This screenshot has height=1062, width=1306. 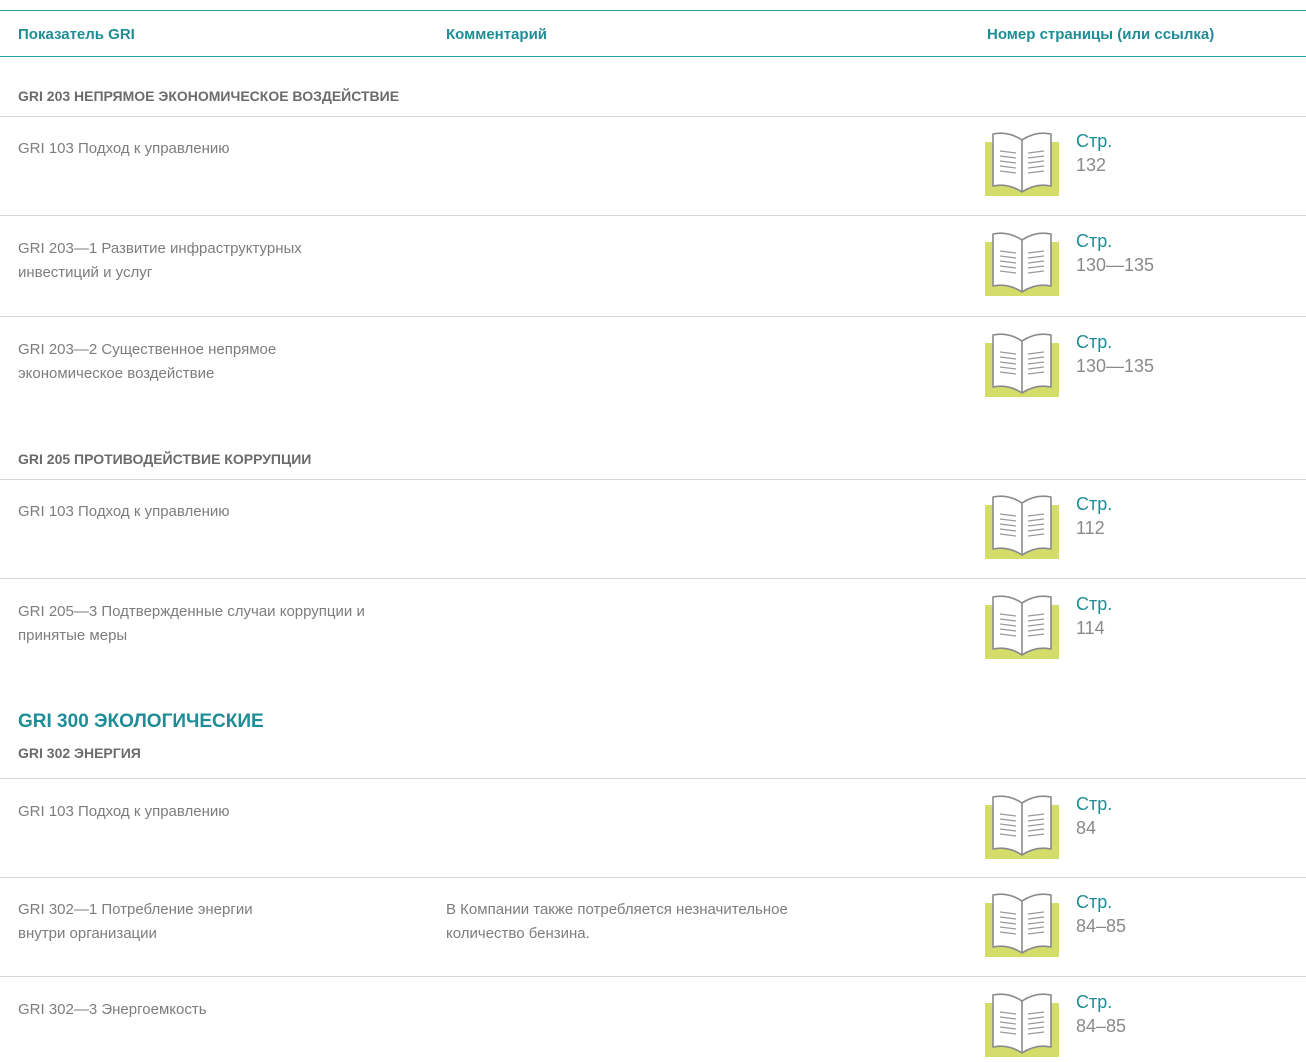 I want to click on section-title-gri-302: GRI 302 ЭНЕРГИЯ, so click(x=79, y=753).